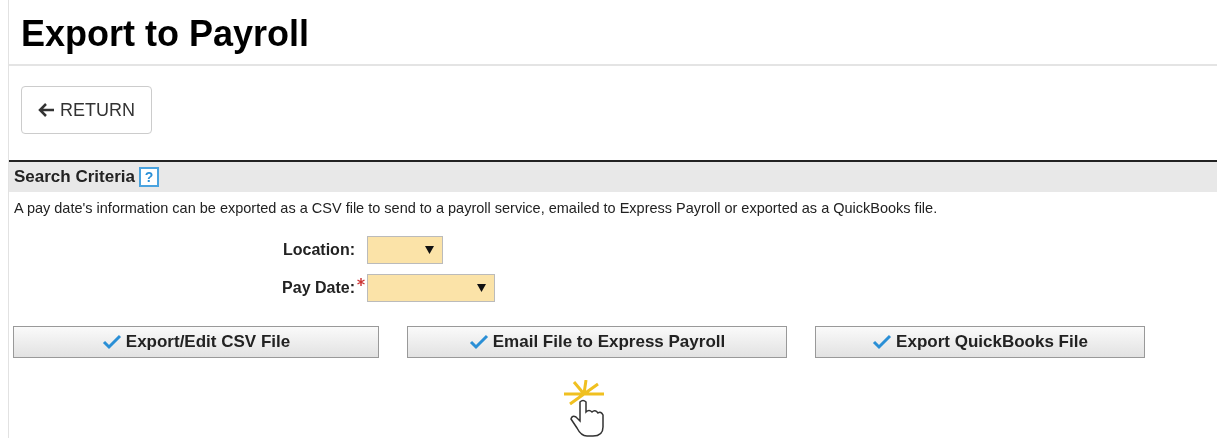  I want to click on help-button: ?, so click(148, 177).